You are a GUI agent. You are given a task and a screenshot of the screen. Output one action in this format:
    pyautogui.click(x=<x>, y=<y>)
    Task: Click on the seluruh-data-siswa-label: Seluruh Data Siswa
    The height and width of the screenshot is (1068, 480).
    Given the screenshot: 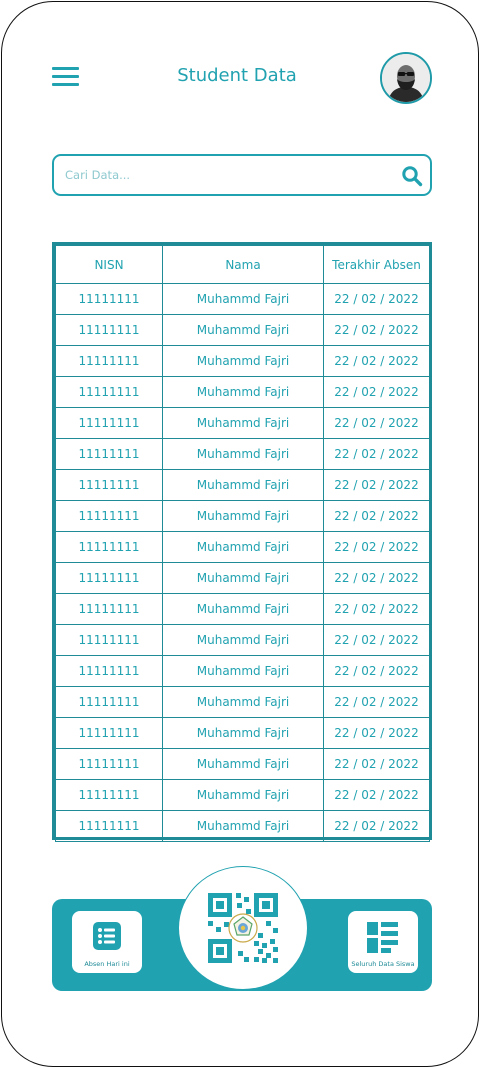 What is the action you would take?
    pyautogui.click(x=383, y=964)
    